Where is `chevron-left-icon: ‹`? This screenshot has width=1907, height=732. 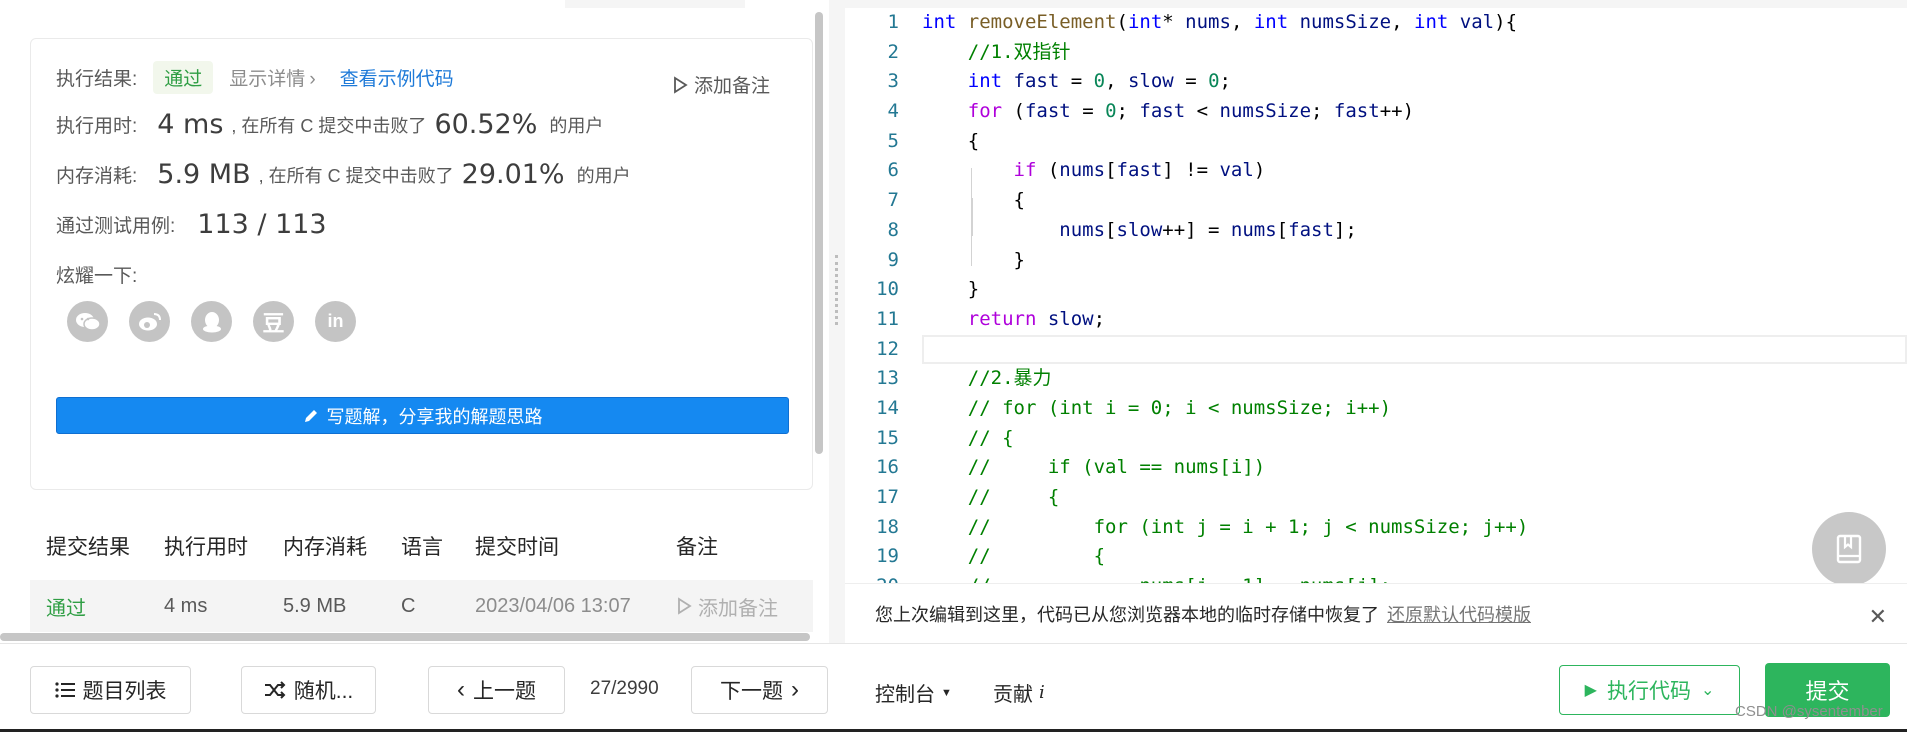
chevron-left-icon: ‹ is located at coordinates (461, 689).